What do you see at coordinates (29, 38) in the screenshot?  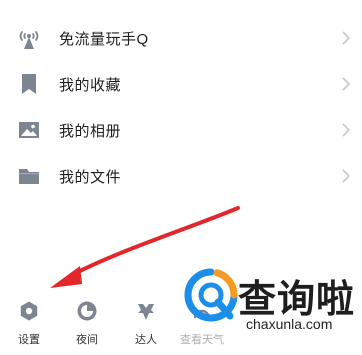 I see `antenna-icon` at bounding box center [29, 38].